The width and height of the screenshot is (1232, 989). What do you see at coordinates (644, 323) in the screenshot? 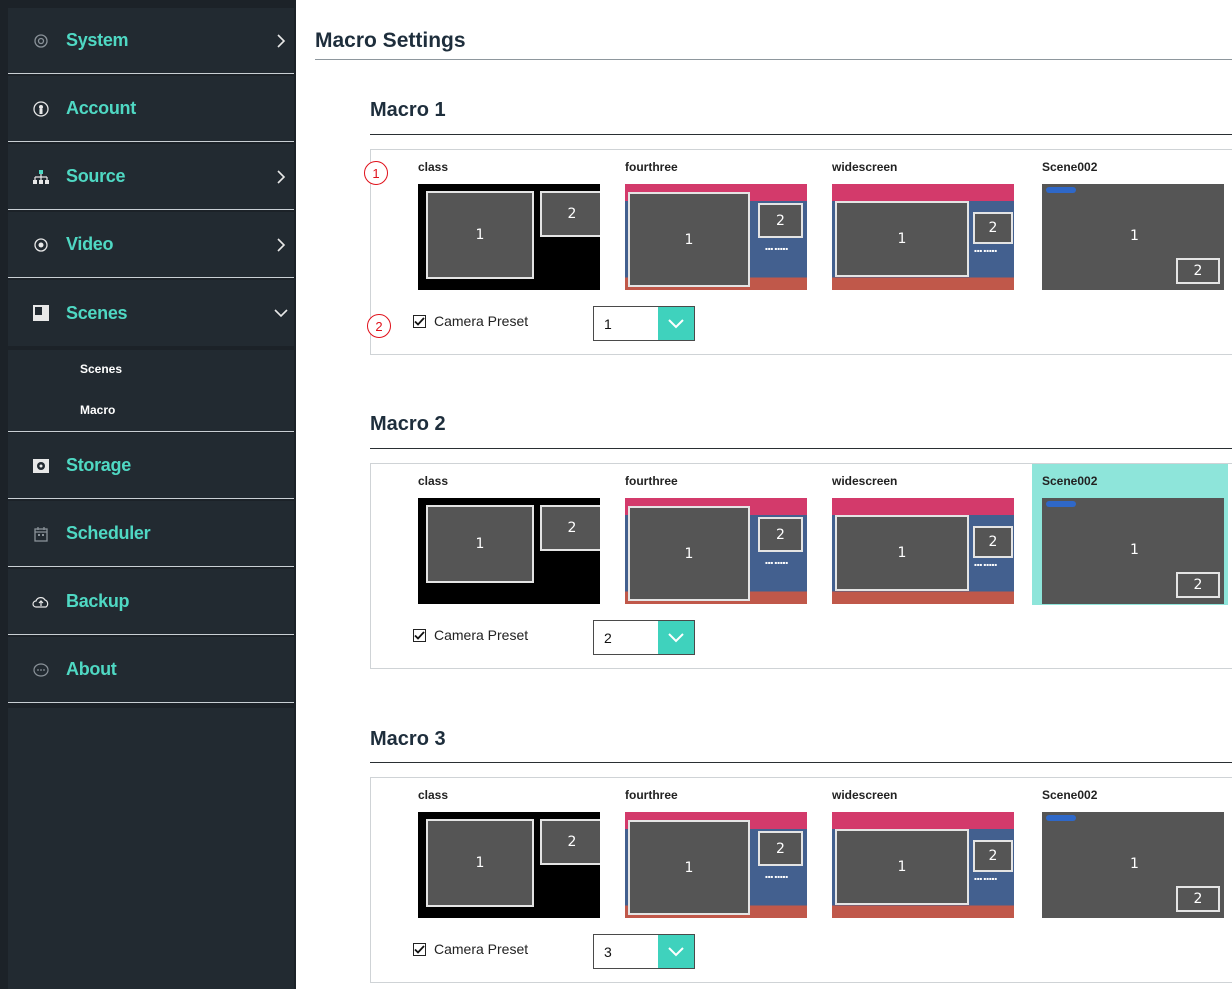
I see `camera-preset-select: 1` at bounding box center [644, 323].